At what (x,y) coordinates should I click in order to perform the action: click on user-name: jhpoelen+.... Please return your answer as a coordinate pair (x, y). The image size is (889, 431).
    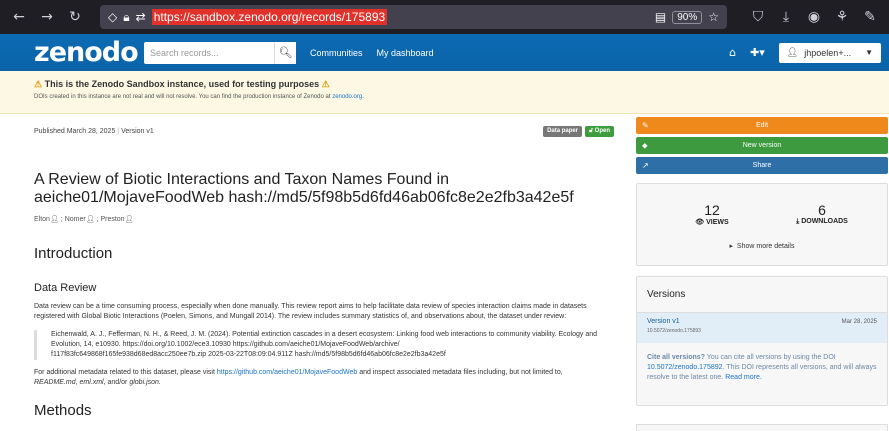
    Looking at the image, I should click on (828, 52).